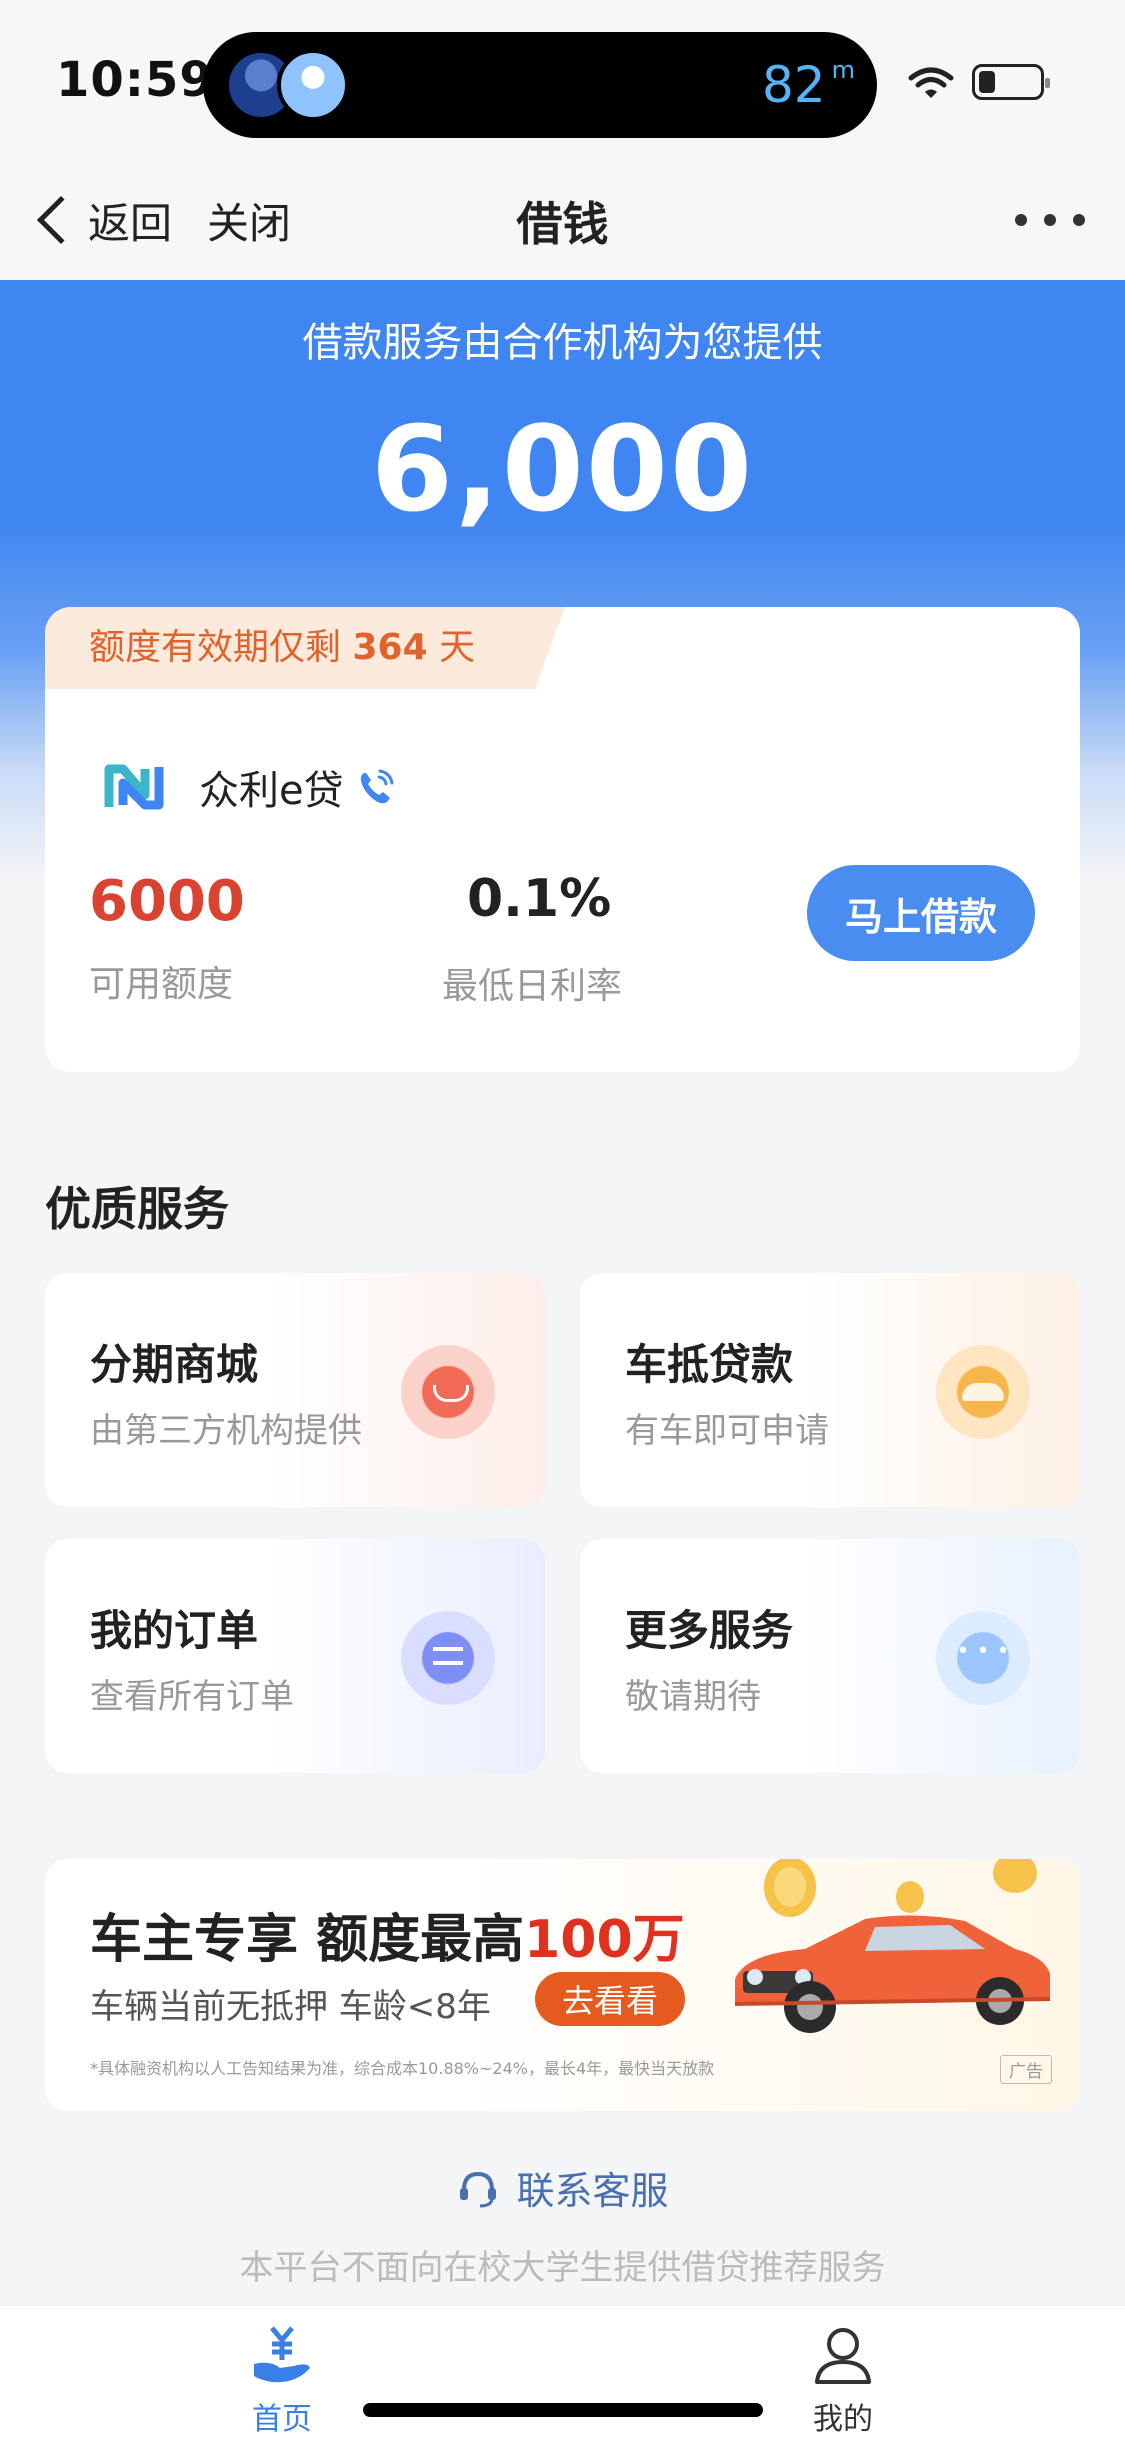 The width and height of the screenshot is (1125, 2439). What do you see at coordinates (563, 2410) in the screenshot?
I see `home-indicator` at bounding box center [563, 2410].